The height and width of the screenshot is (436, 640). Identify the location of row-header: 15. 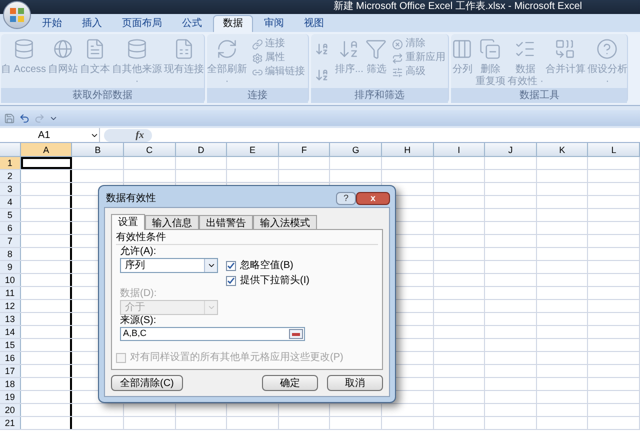
(10, 345).